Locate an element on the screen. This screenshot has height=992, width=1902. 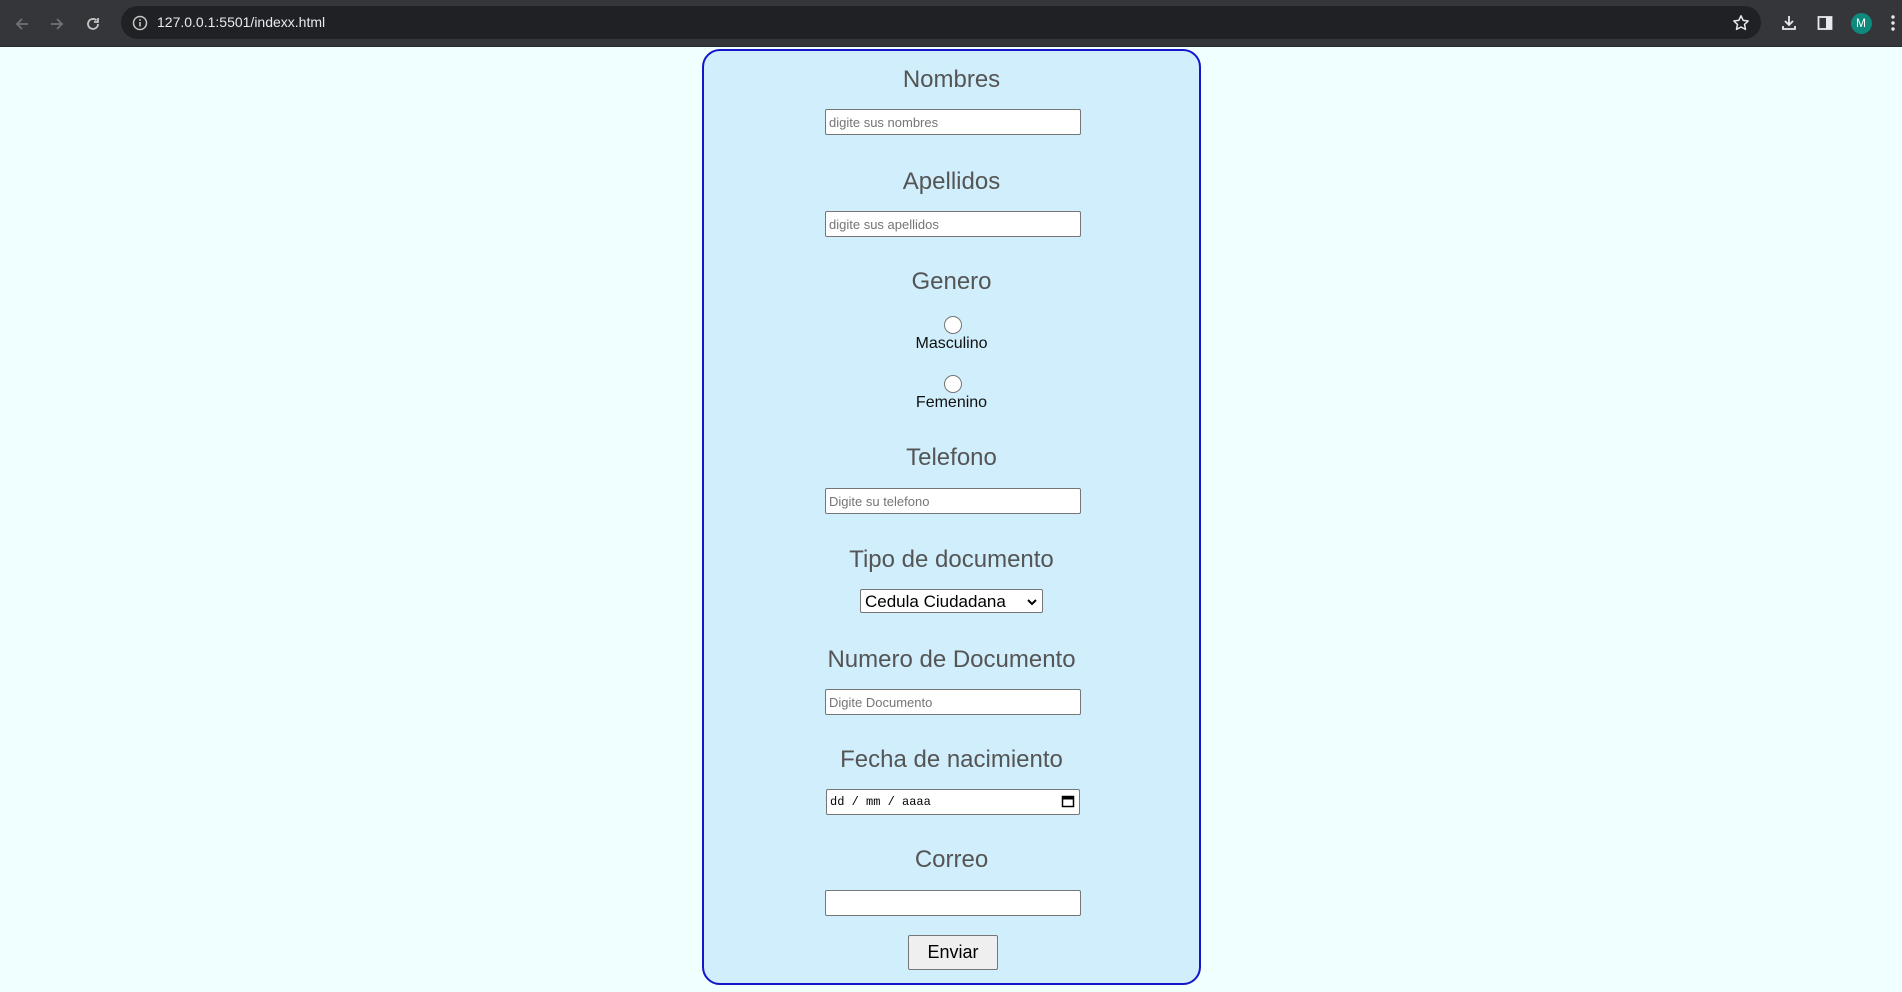
browser-toolbar: 127.0.0.1:5501/indexx.html M is located at coordinates (951, 23).